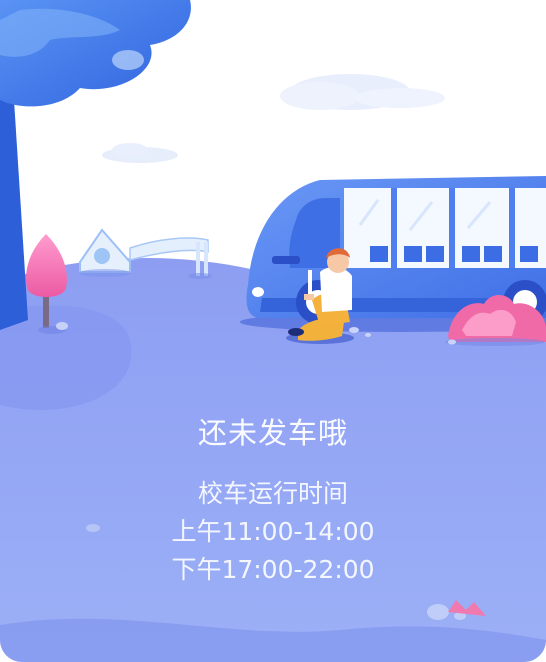 The height and width of the screenshot is (662, 546). I want to click on status-message: 还未发车哦, so click(272, 433).